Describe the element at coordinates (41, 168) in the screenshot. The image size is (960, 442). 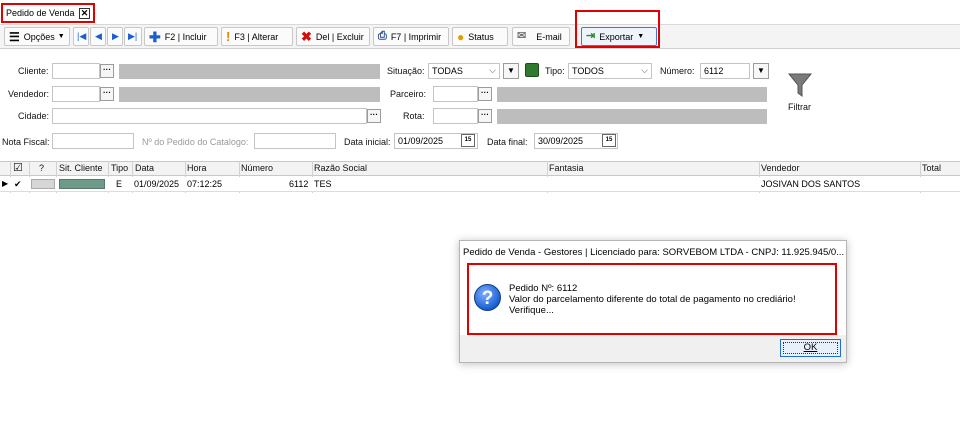
I see `col-header-status: ?` at that location.